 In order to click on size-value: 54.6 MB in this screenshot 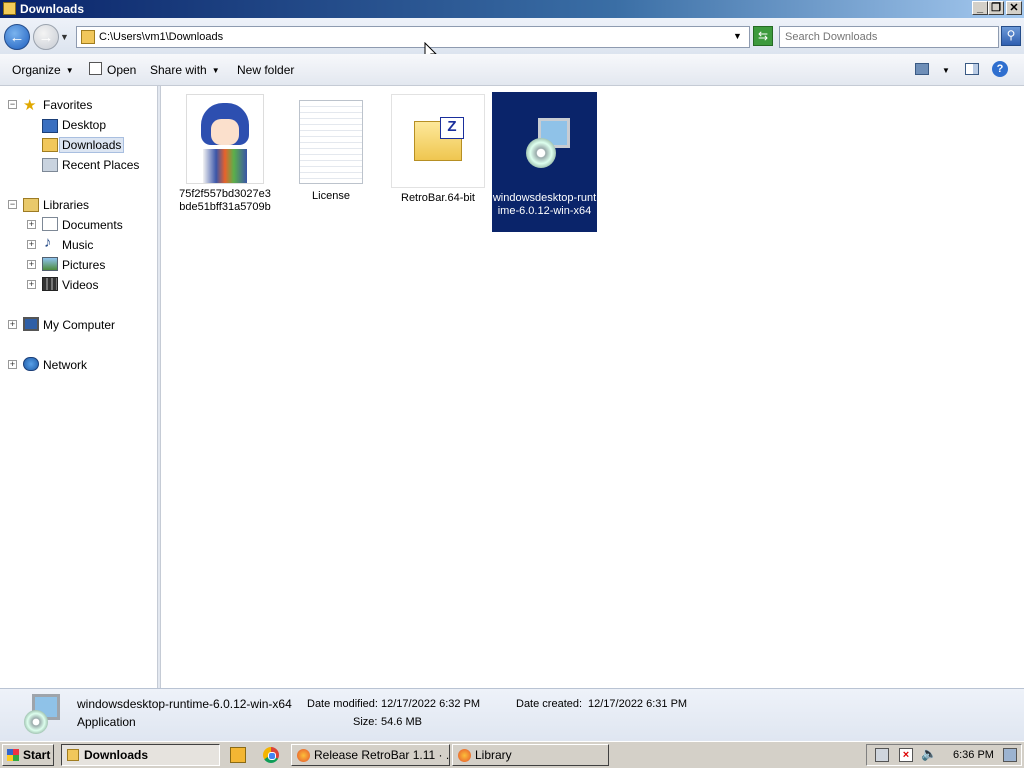, I will do `click(401, 722)`.